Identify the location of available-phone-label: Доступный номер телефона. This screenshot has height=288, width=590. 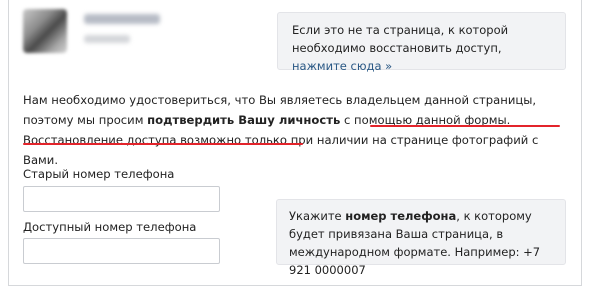
(110, 227).